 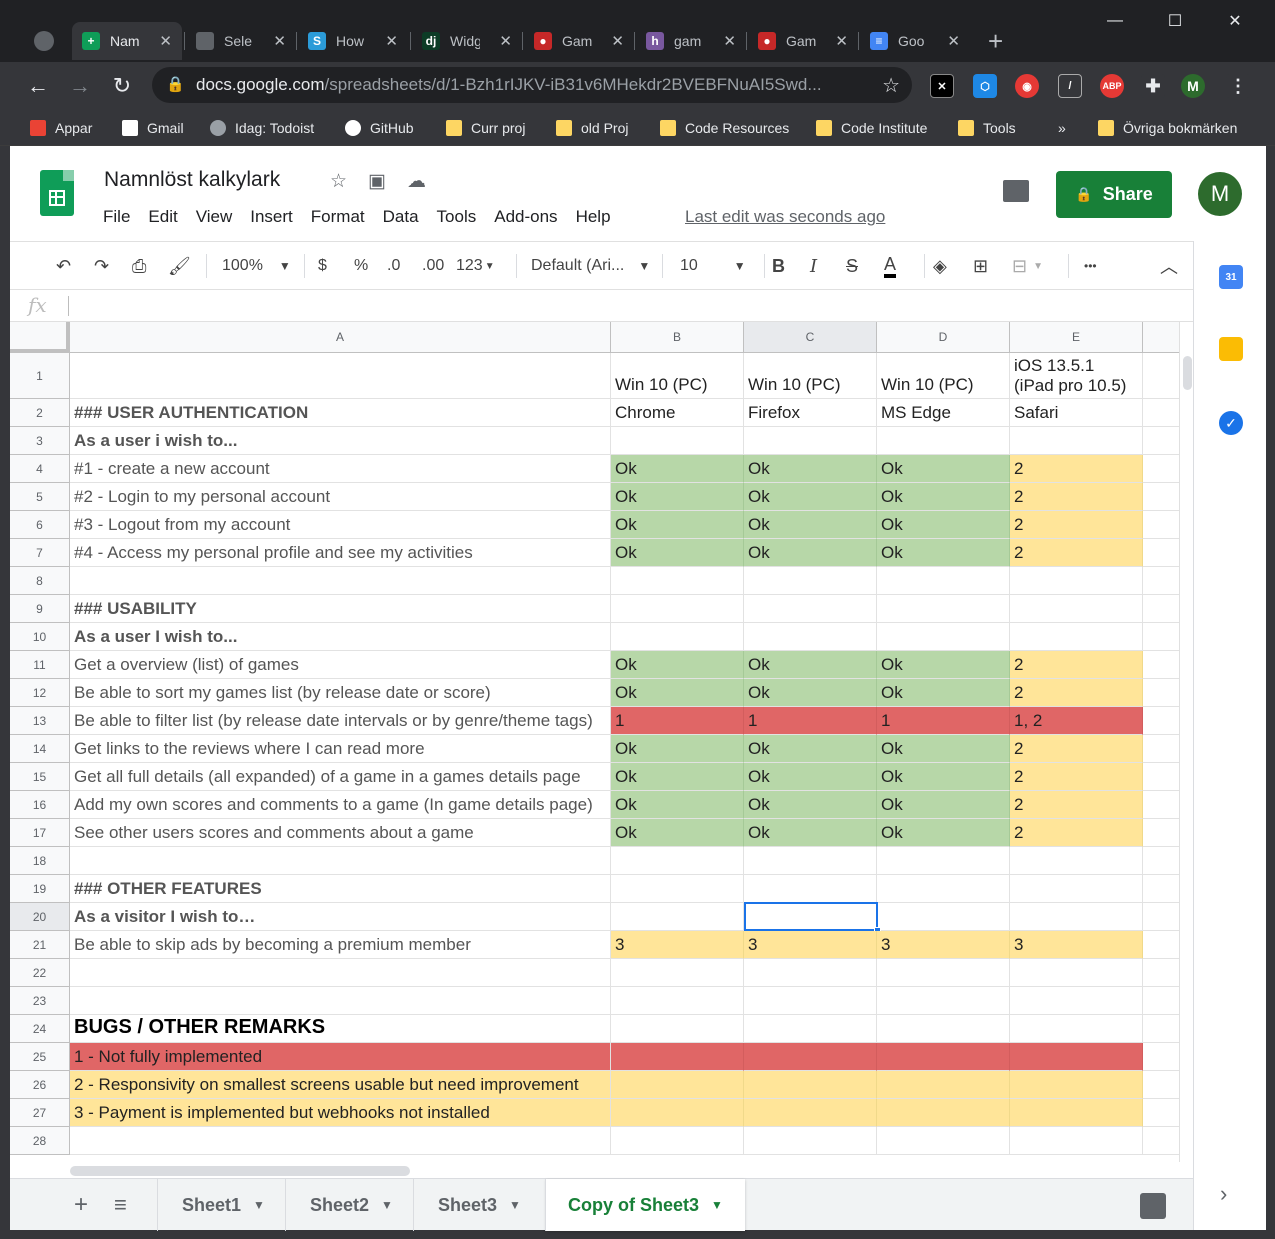 I want to click on cell-a2: ### USER AUTHENTICATION, so click(x=340, y=413).